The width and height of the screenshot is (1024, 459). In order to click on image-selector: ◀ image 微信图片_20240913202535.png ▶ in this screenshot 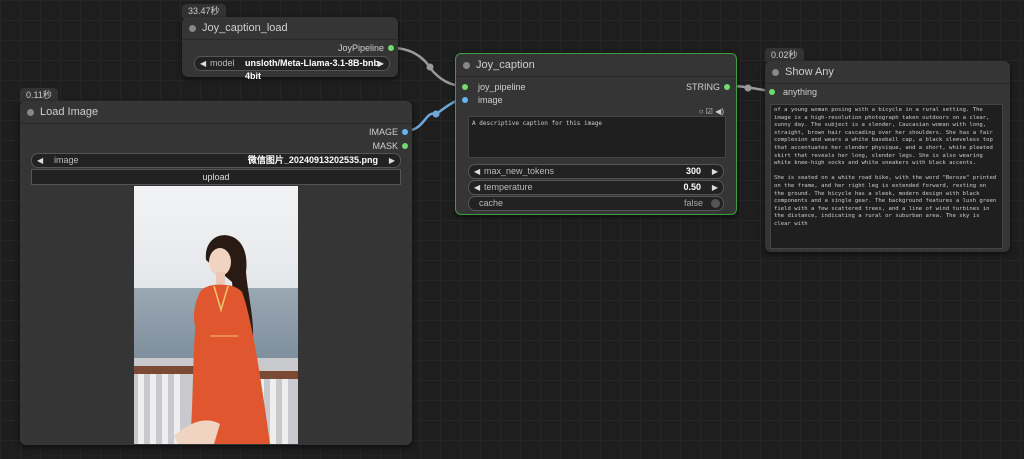, I will do `click(216, 160)`.